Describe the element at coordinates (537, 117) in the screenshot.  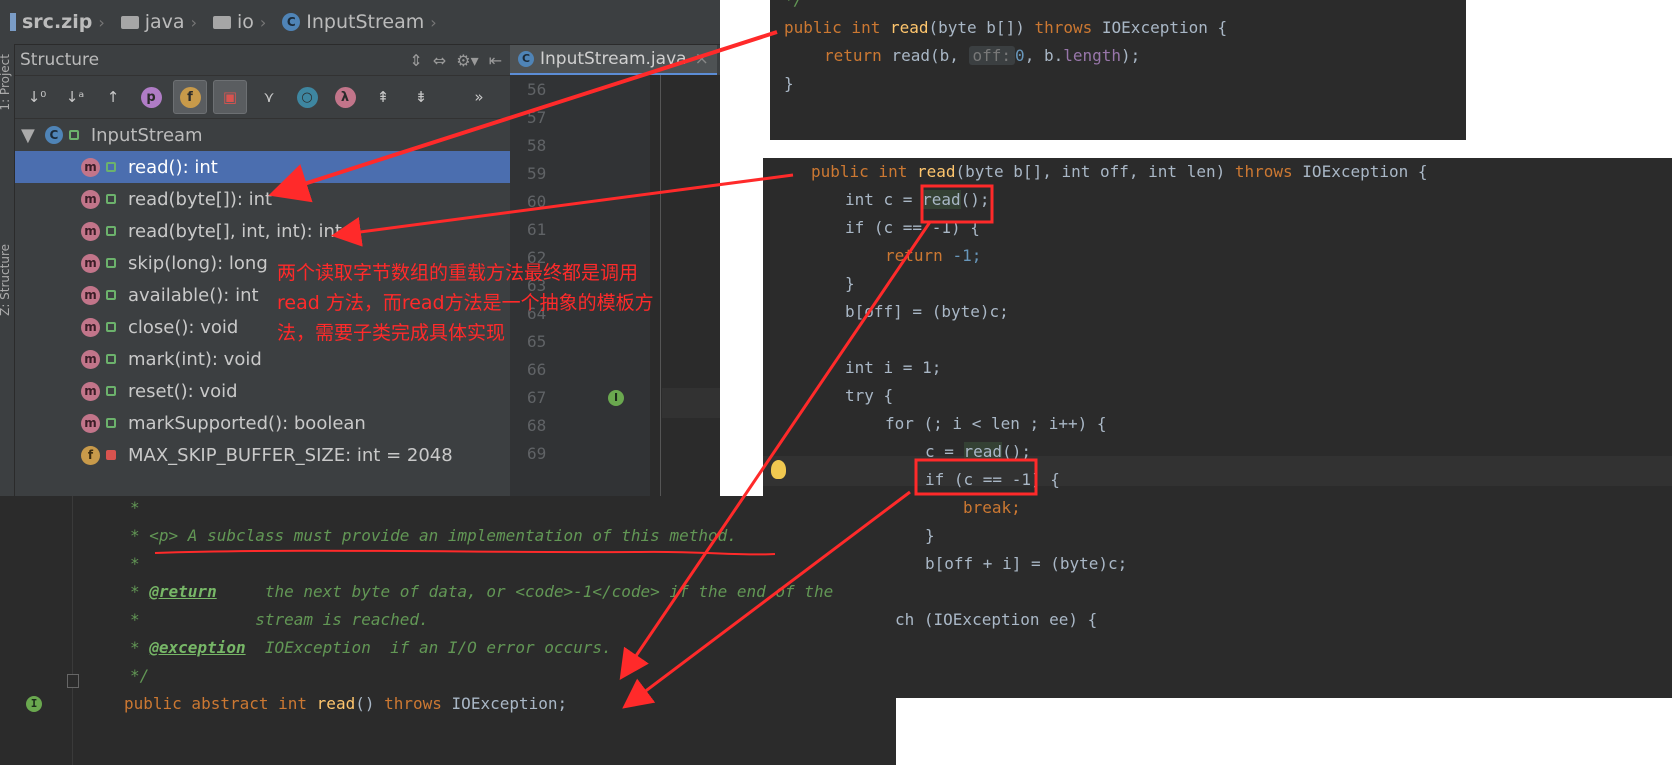
I see `line-number: 57` at that location.